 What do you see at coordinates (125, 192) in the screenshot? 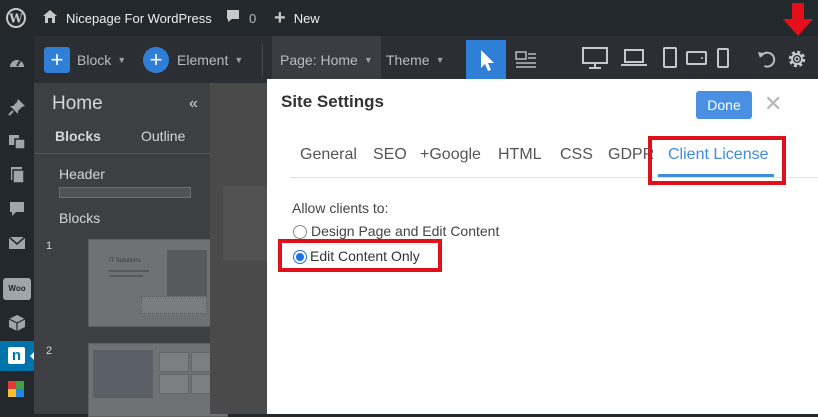
I see `header-thumbnail` at bounding box center [125, 192].